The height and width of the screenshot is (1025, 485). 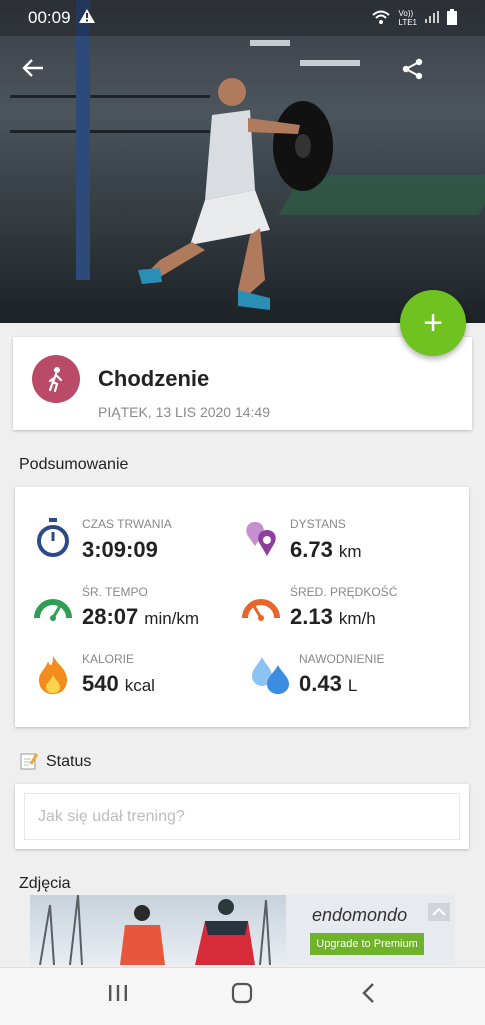 What do you see at coordinates (86, 18) in the screenshot?
I see `warning-icon` at bounding box center [86, 18].